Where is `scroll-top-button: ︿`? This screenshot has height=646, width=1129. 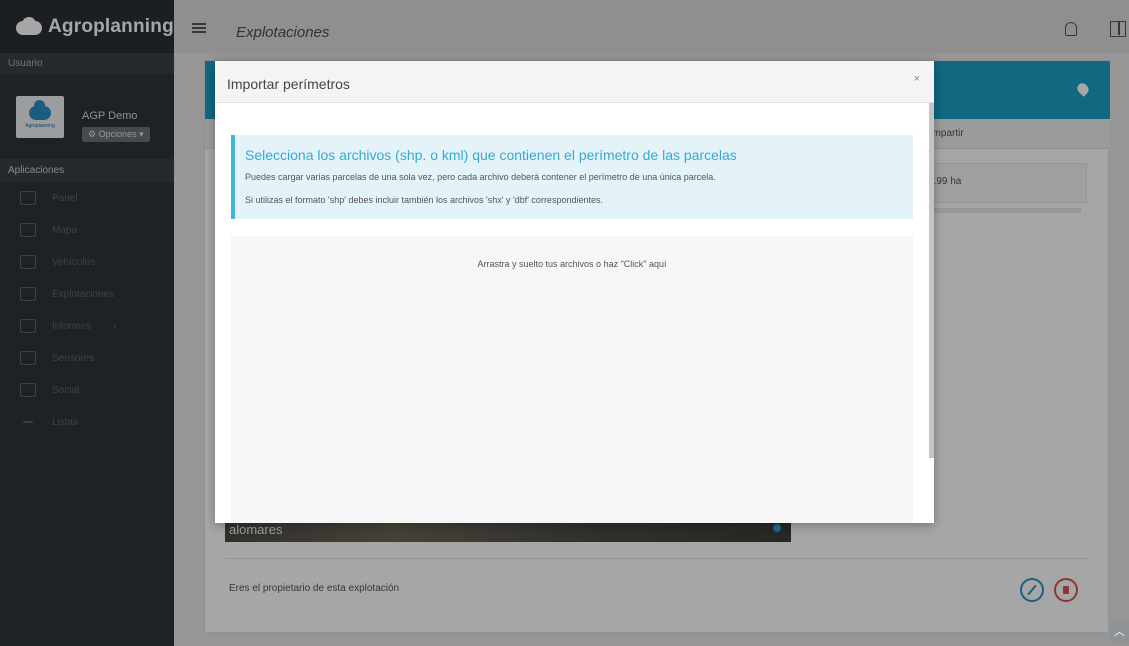
scroll-top-button: ︿ is located at coordinates (1119, 631).